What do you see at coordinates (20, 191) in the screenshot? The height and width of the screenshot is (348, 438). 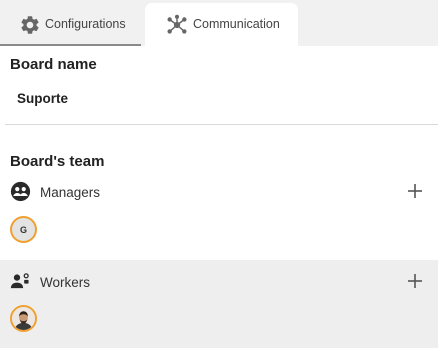 I see `managers-icon` at bounding box center [20, 191].